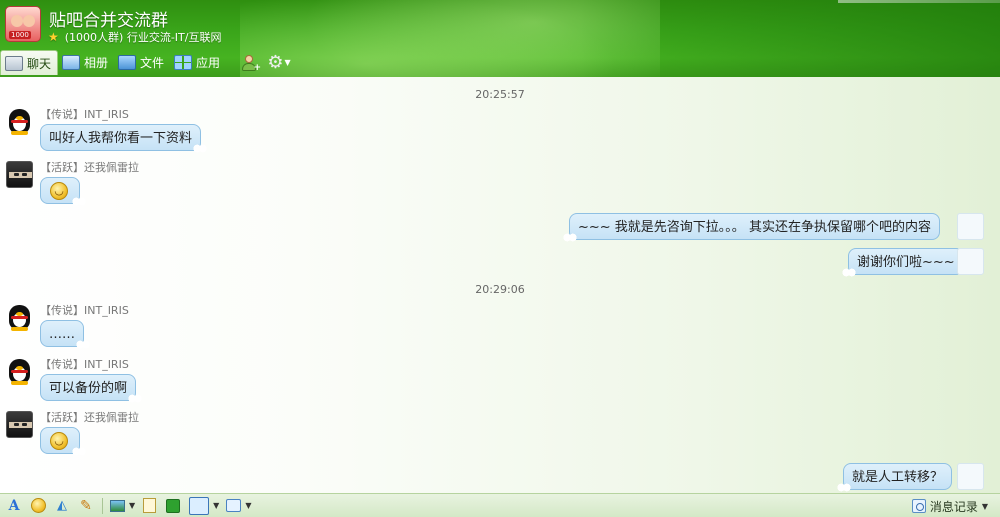 Image resolution: width=1000 pixels, height=517 pixels. I want to click on screenshot-button, so click(199, 506).